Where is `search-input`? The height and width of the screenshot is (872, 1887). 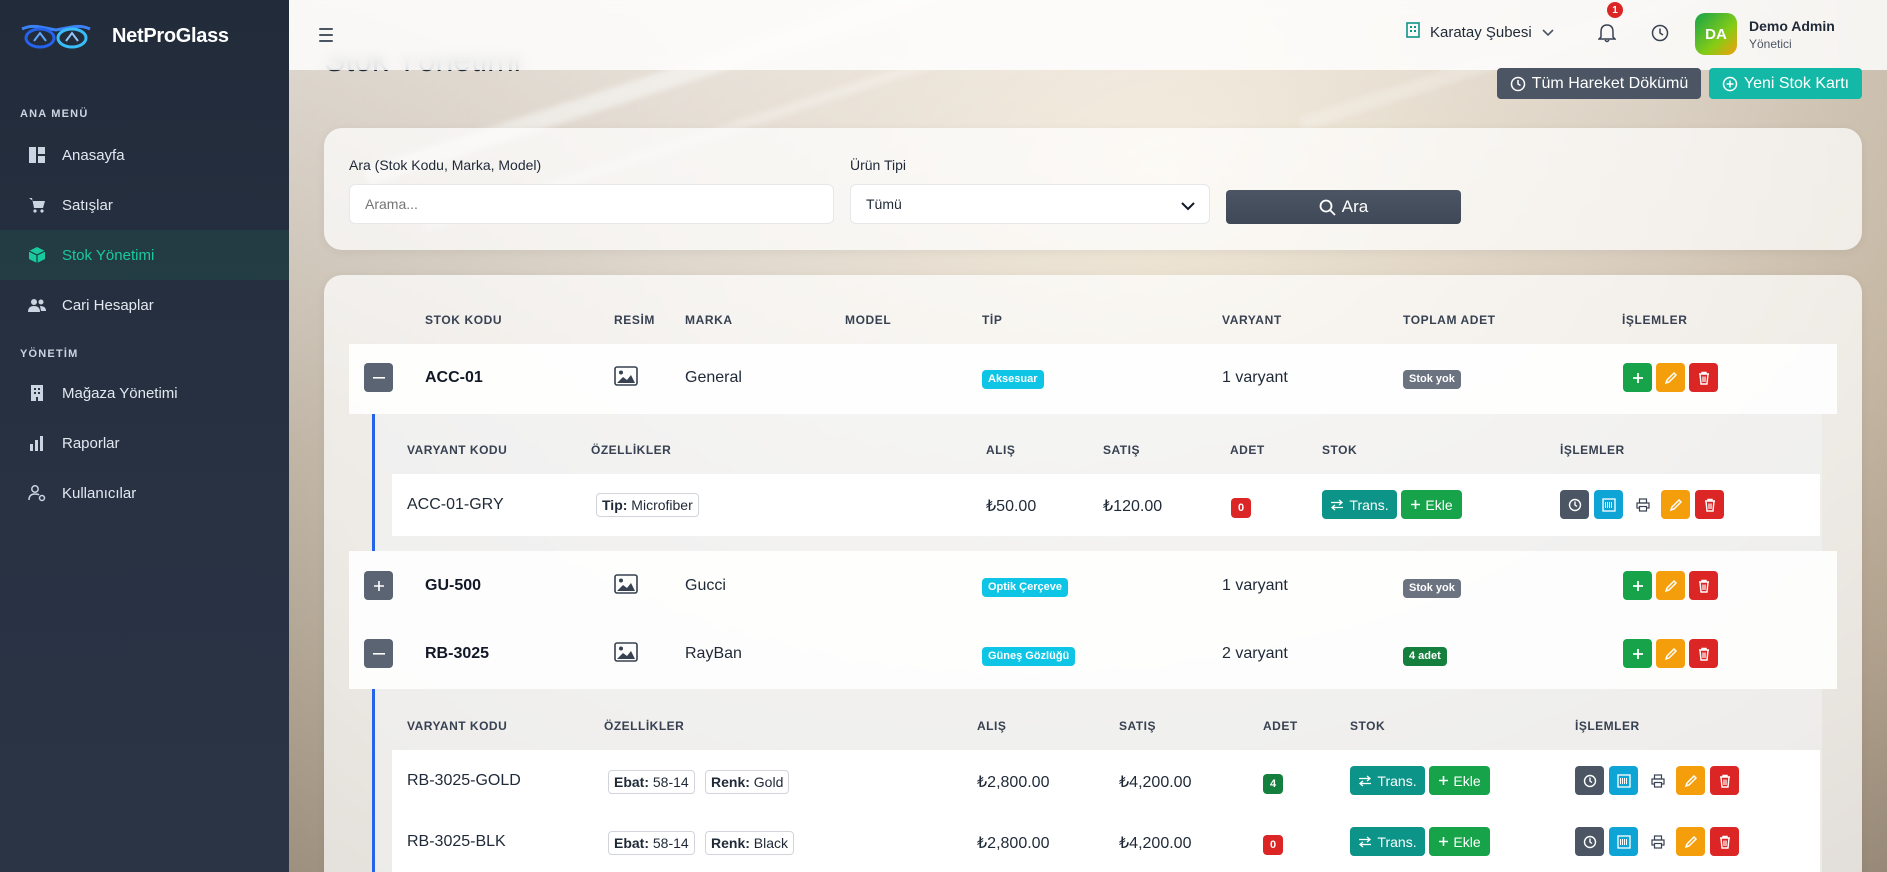 search-input is located at coordinates (591, 204).